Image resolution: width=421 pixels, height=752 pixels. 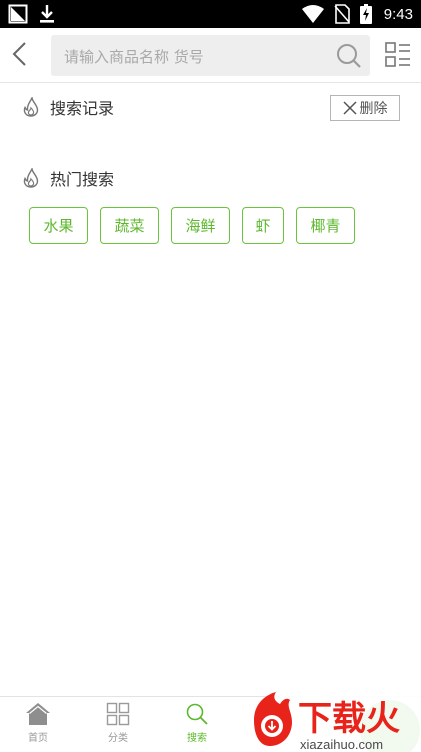 I want to click on chevron-left-icon, so click(x=19, y=54).